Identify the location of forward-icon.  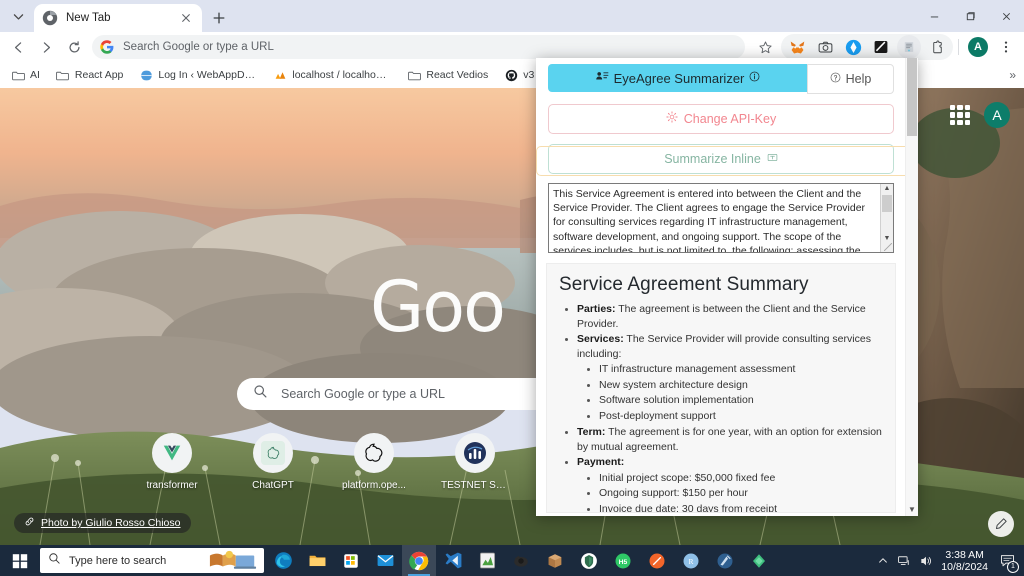
(46, 47).